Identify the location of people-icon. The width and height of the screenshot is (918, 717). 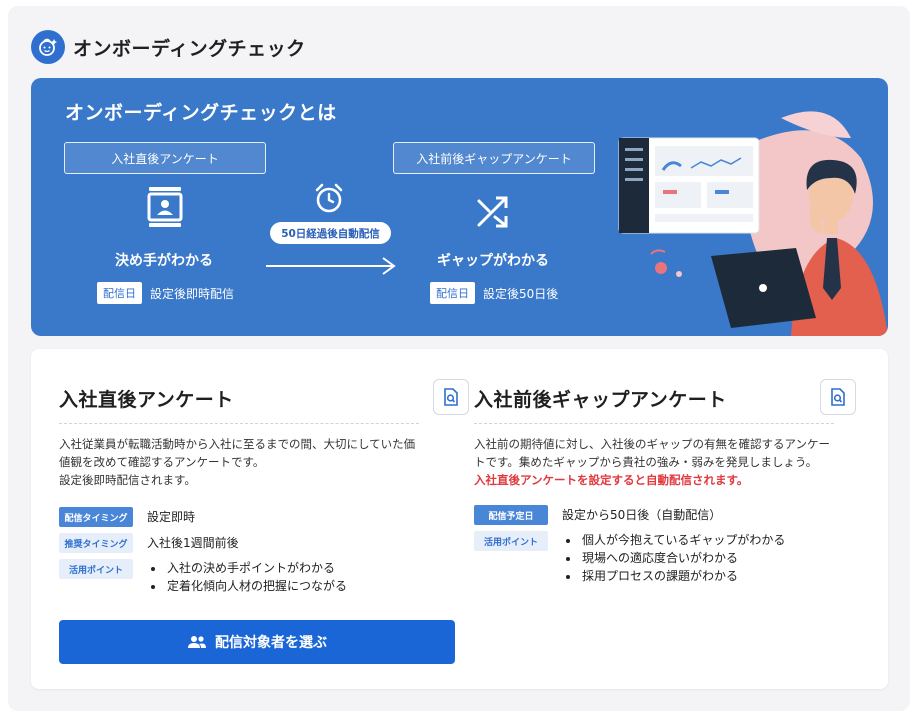
(197, 642).